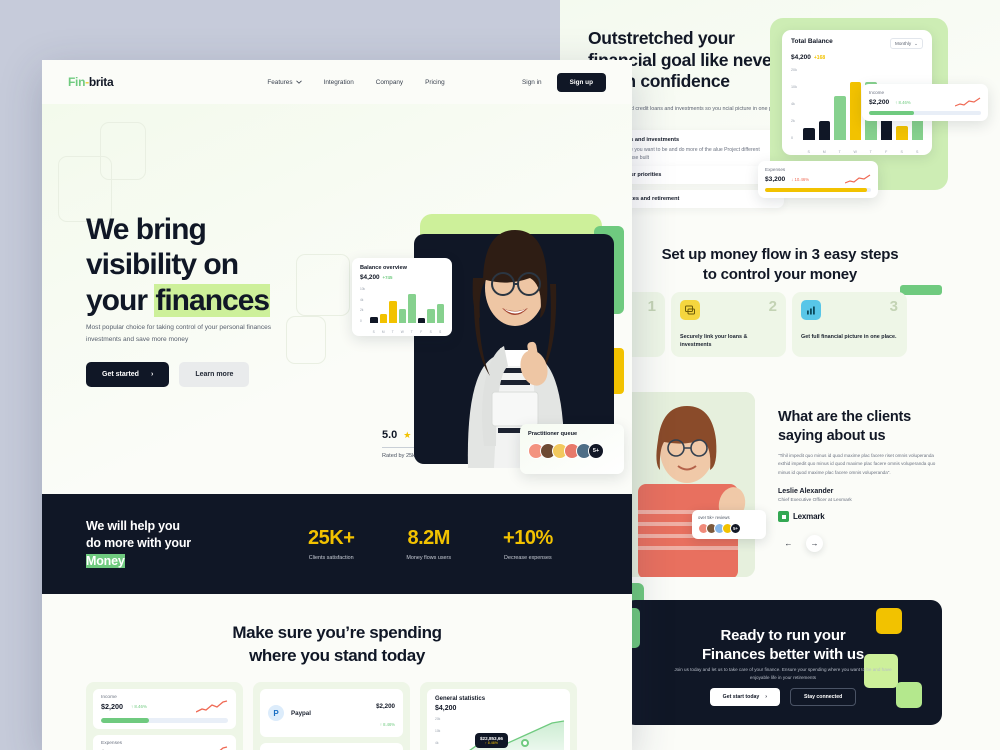  What do you see at coordinates (788, 543) in the screenshot?
I see `carousel-prev-button: ←` at bounding box center [788, 543].